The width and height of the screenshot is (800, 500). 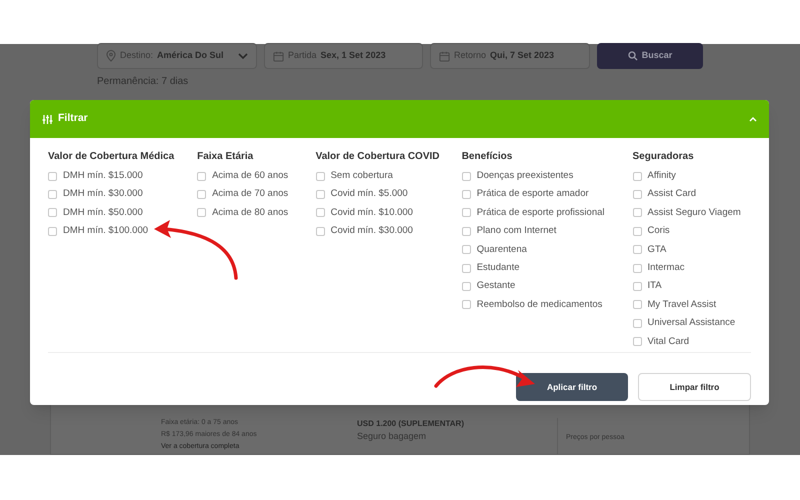 I want to click on filter-option: Covid mín. $30.000, so click(x=371, y=231).